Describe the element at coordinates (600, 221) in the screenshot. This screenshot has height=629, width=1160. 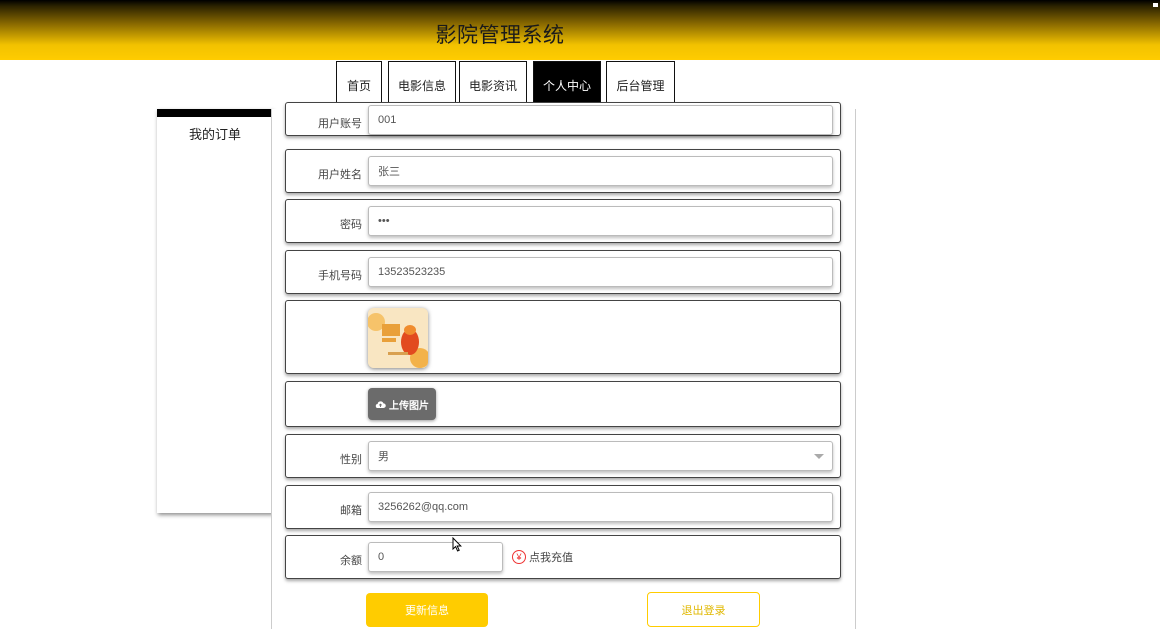
I see `password-input: •••` at that location.